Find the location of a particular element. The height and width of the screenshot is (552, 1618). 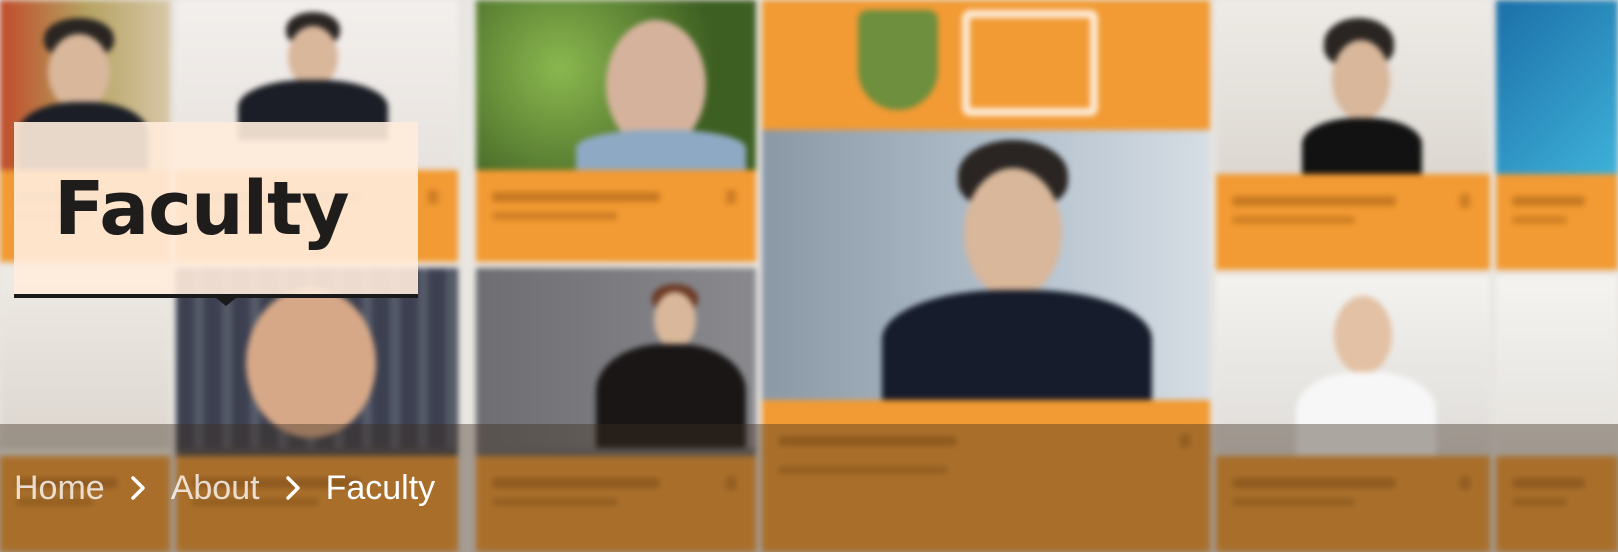

page-title: Faculty is located at coordinates (202, 209).